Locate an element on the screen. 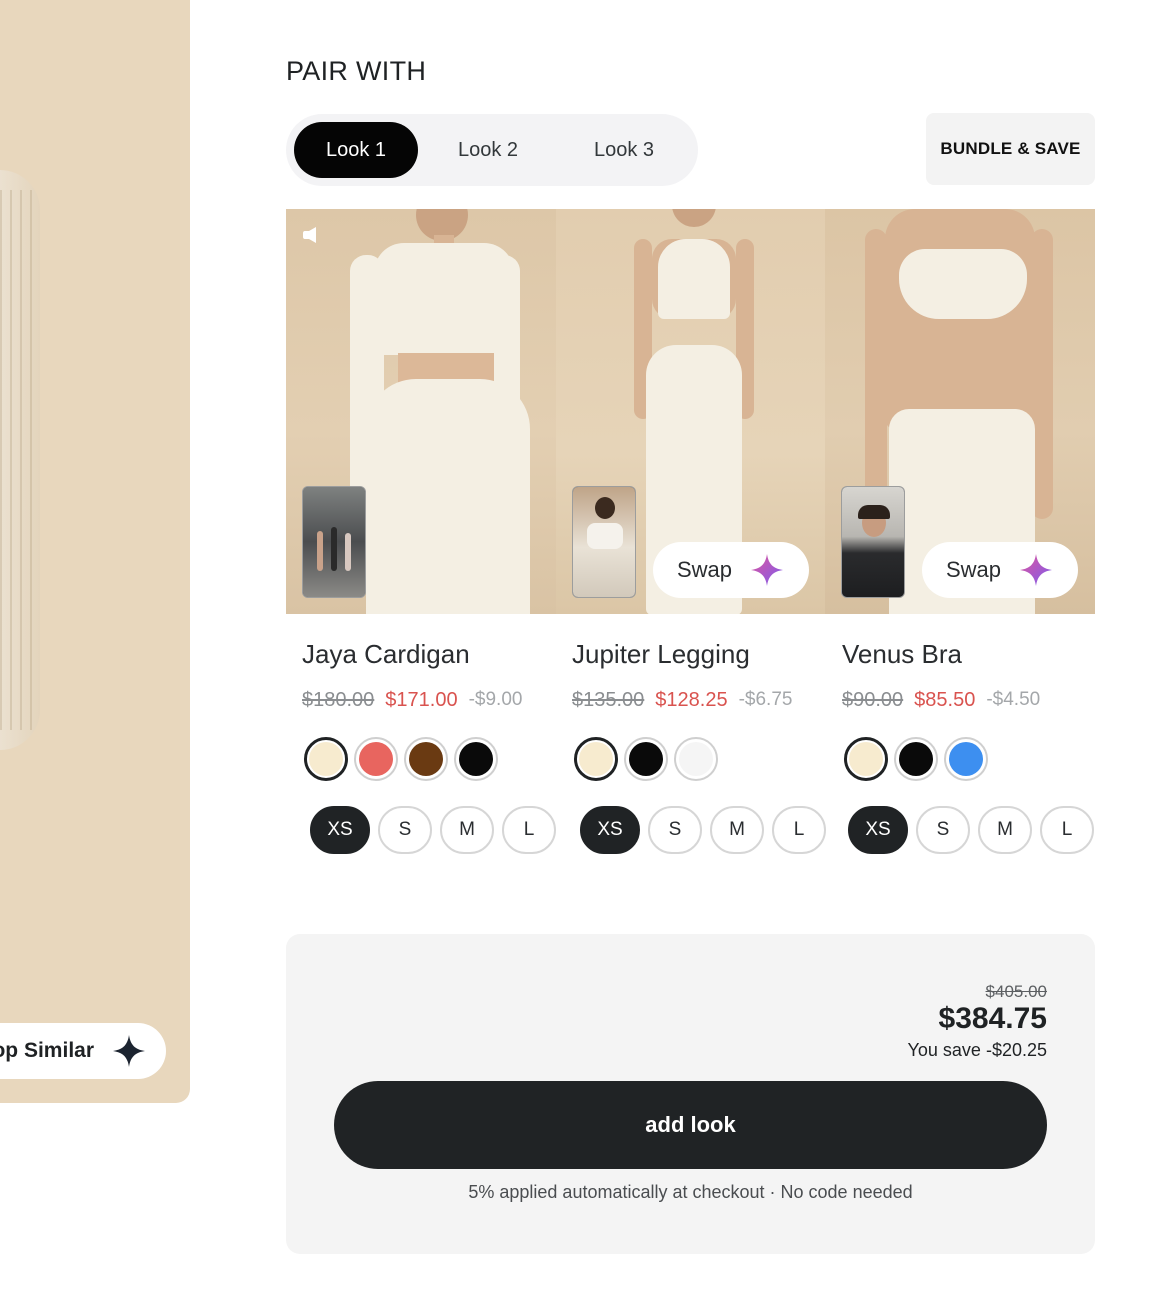 The height and width of the screenshot is (1310, 1160). tab-look-1: Look 1 is located at coordinates (356, 150).